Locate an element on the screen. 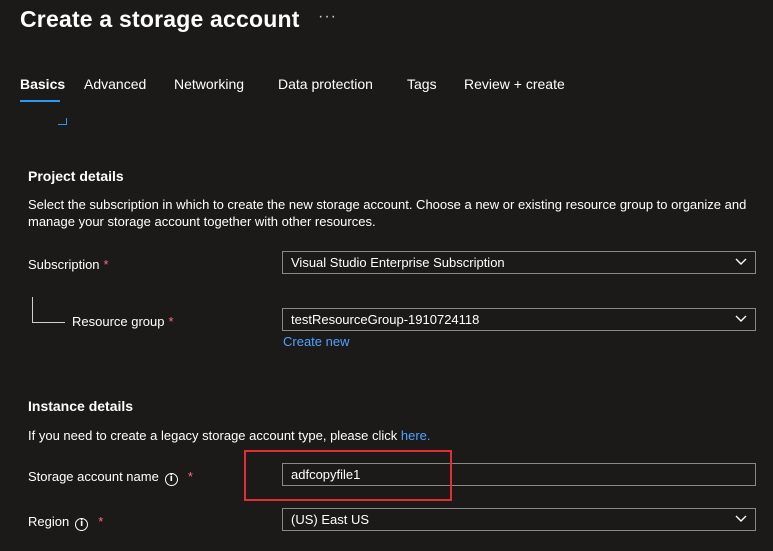 The image size is (773, 551). tab-basics: Basics is located at coordinates (42, 84).